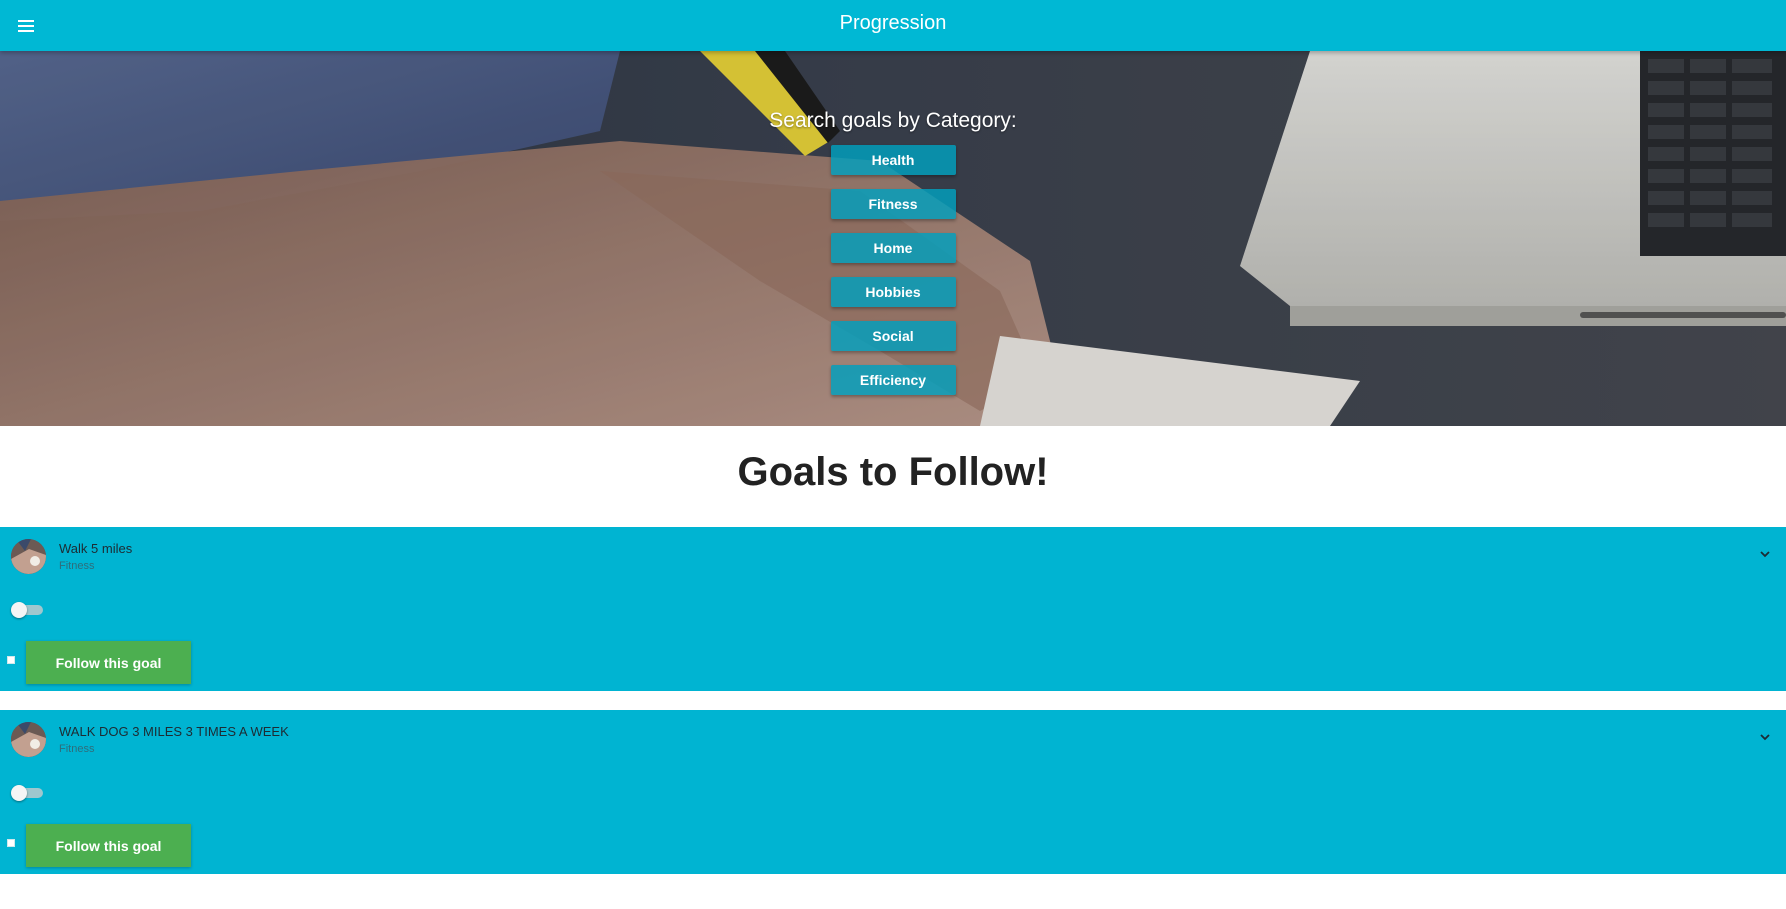 The height and width of the screenshot is (909, 1786). Describe the element at coordinates (893, 380) in the screenshot. I see `category-button-efficiency: Efficiency` at that location.